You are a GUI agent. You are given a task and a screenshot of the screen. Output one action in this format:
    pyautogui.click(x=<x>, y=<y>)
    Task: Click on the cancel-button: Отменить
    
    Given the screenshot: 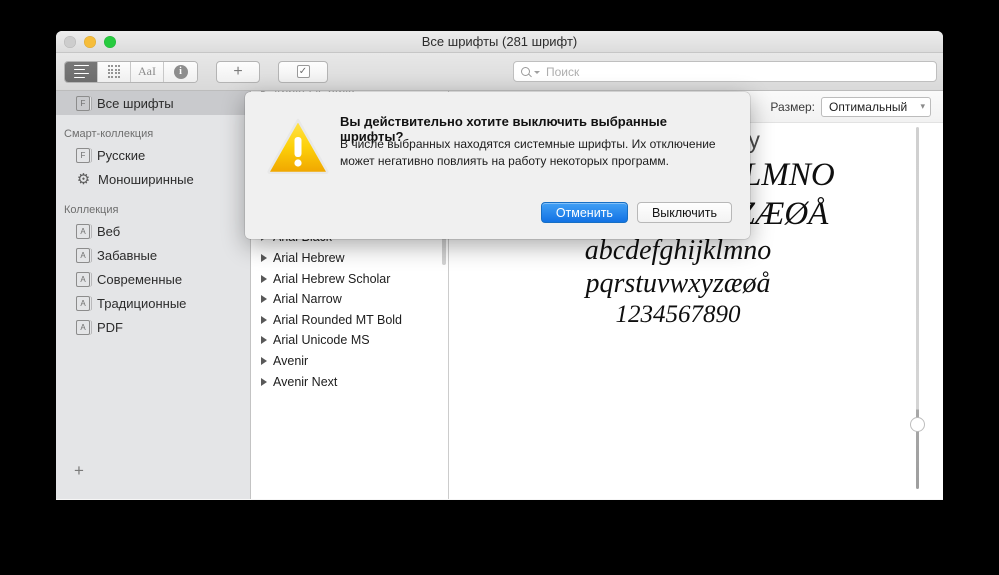 What is the action you would take?
    pyautogui.click(x=584, y=212)
    